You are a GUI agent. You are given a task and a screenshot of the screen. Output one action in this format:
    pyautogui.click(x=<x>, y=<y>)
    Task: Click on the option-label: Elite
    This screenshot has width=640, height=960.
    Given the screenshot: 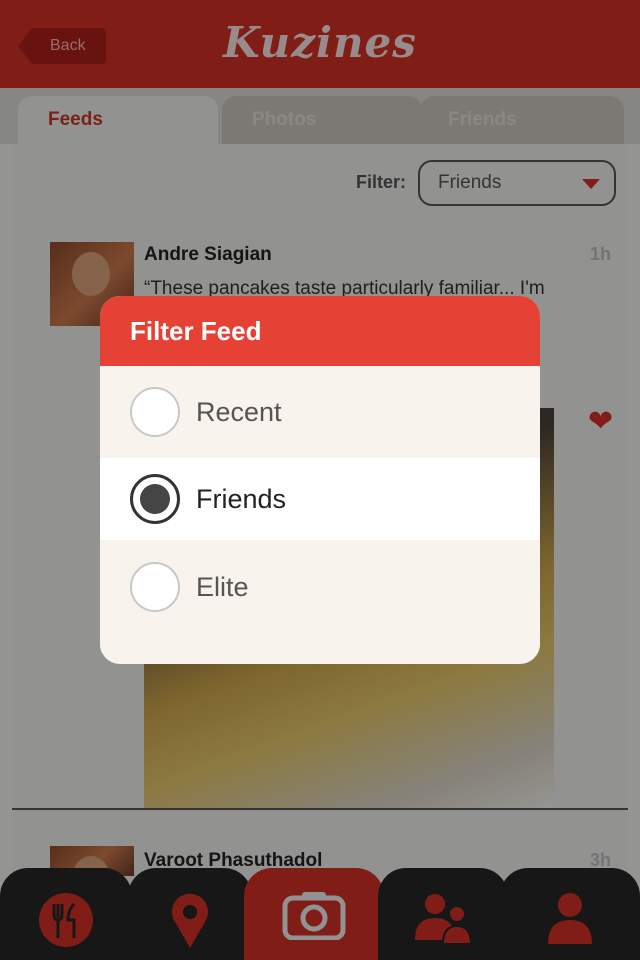 What is the action you would take?
    pyautogui.click(x=222, y=586)
    